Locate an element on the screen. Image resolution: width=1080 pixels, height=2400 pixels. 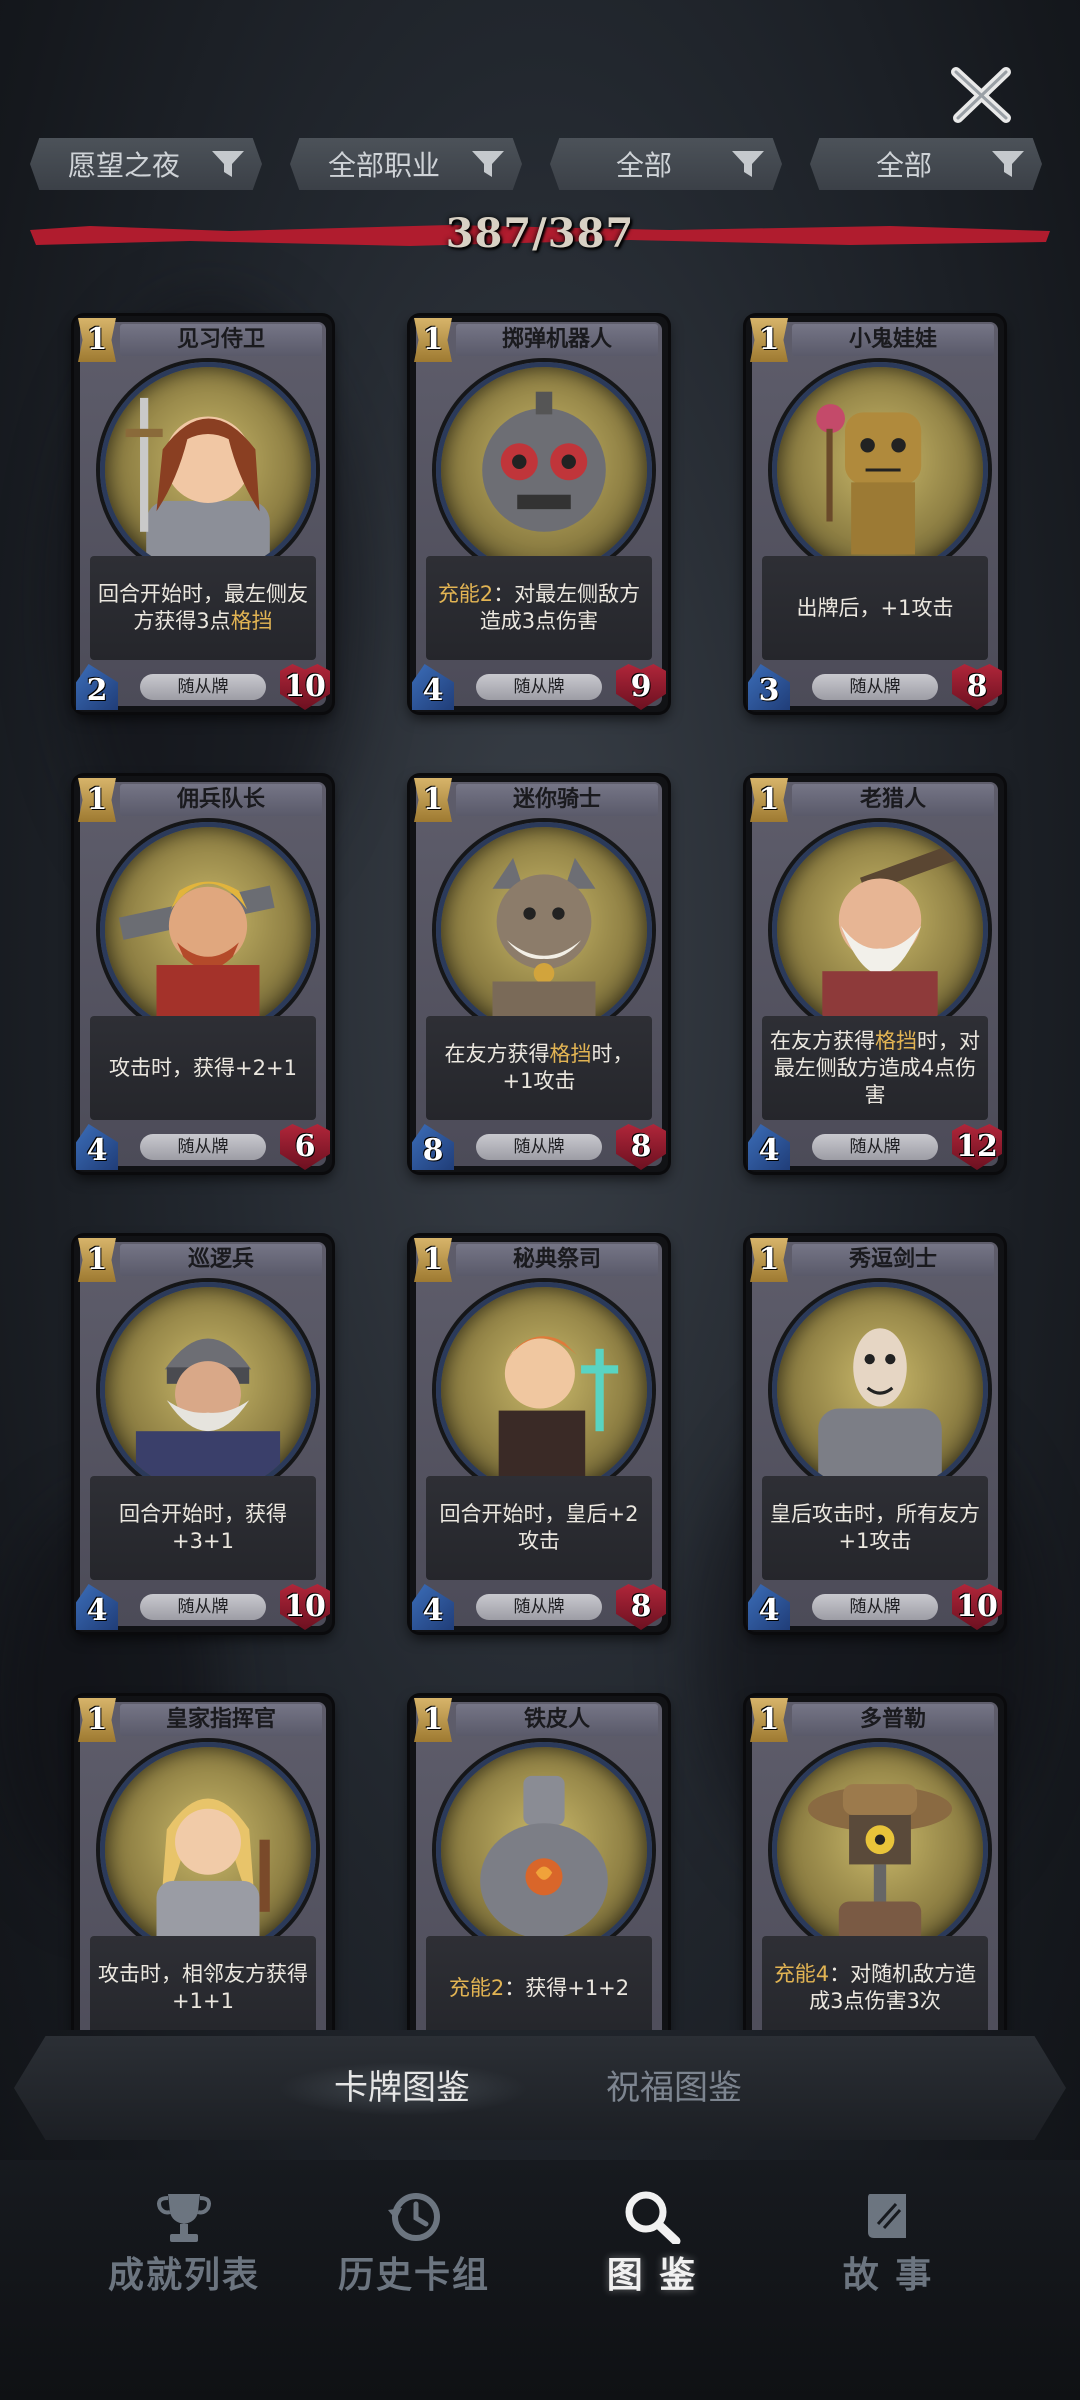
book-icon is located at coordinates (887, 2216).